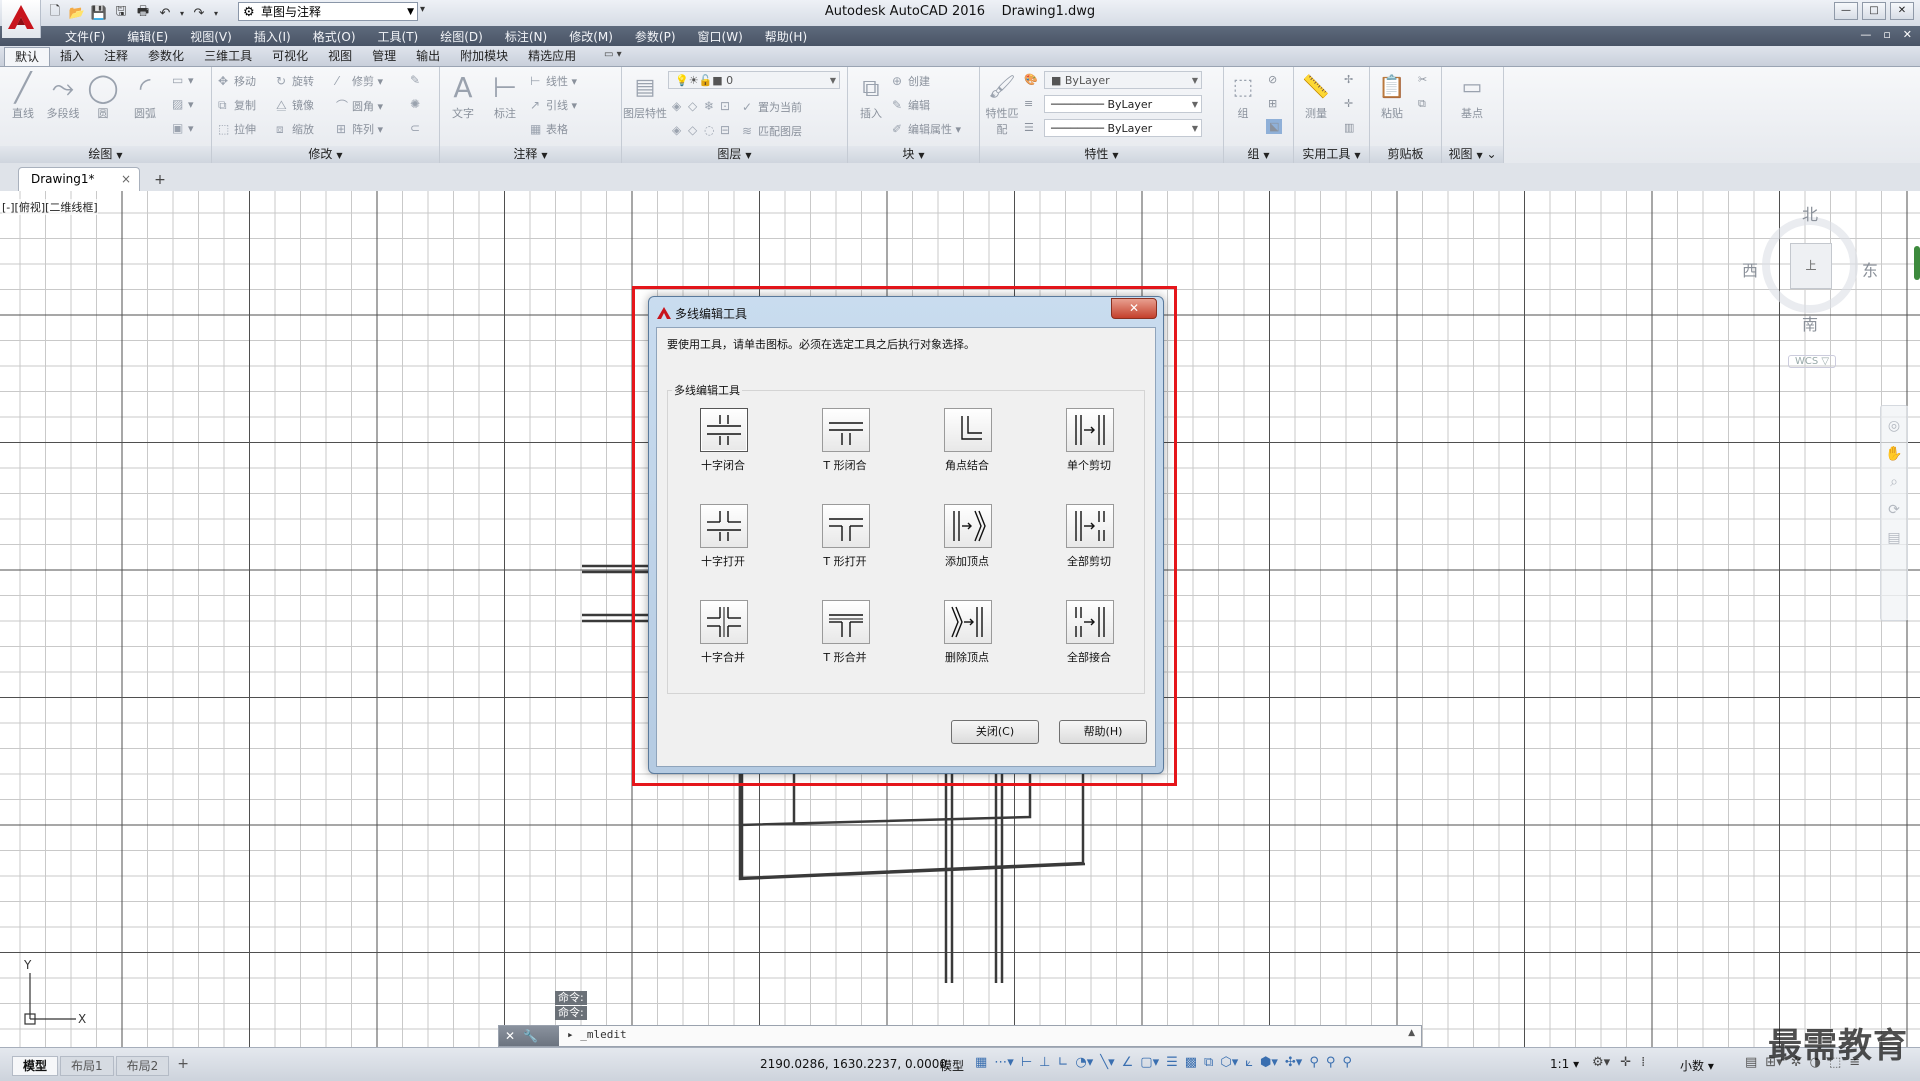  What do you see at coordinates (1293, 1062) in the screenshot?
I see `gizmo-icon: ✣▾` at bounding box center [1293, 1062].